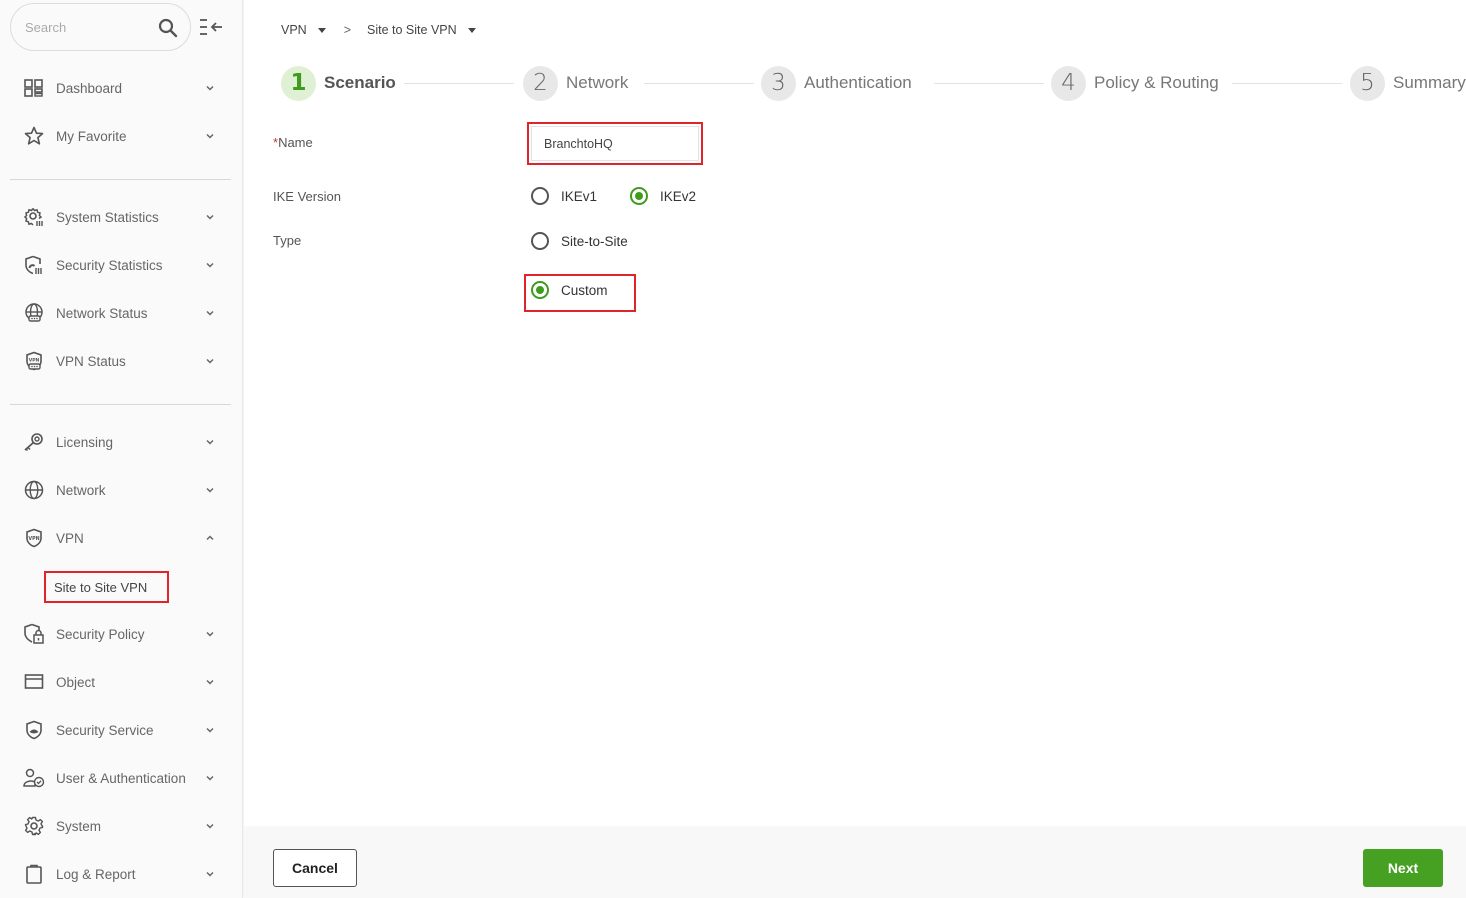 This screenshot has height=898, width=1466. I want to click on cancel-button: Cancel, so click(315, 868).